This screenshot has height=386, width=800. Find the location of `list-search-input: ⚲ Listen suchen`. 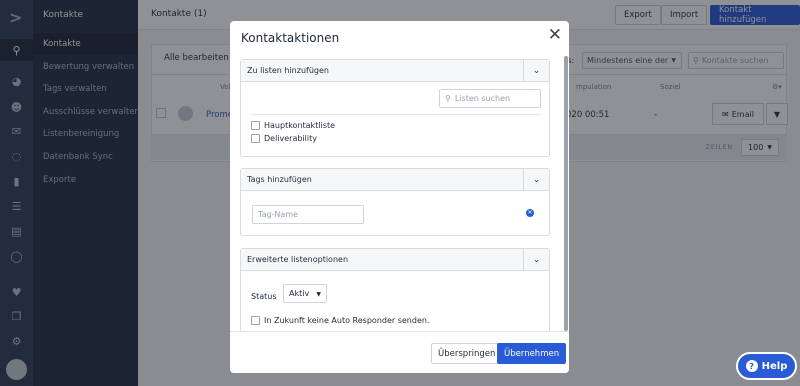

list-search-input: ⚲ Listen suchen is located at coordinates (490, 98).